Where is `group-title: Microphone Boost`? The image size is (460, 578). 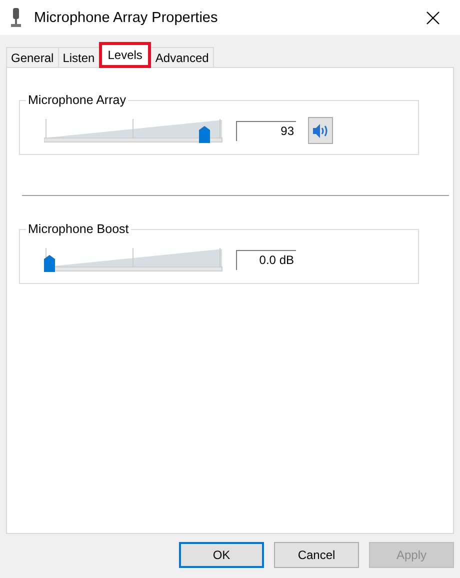
group-title: Microphone Boost is located at coordinates (78, 229).